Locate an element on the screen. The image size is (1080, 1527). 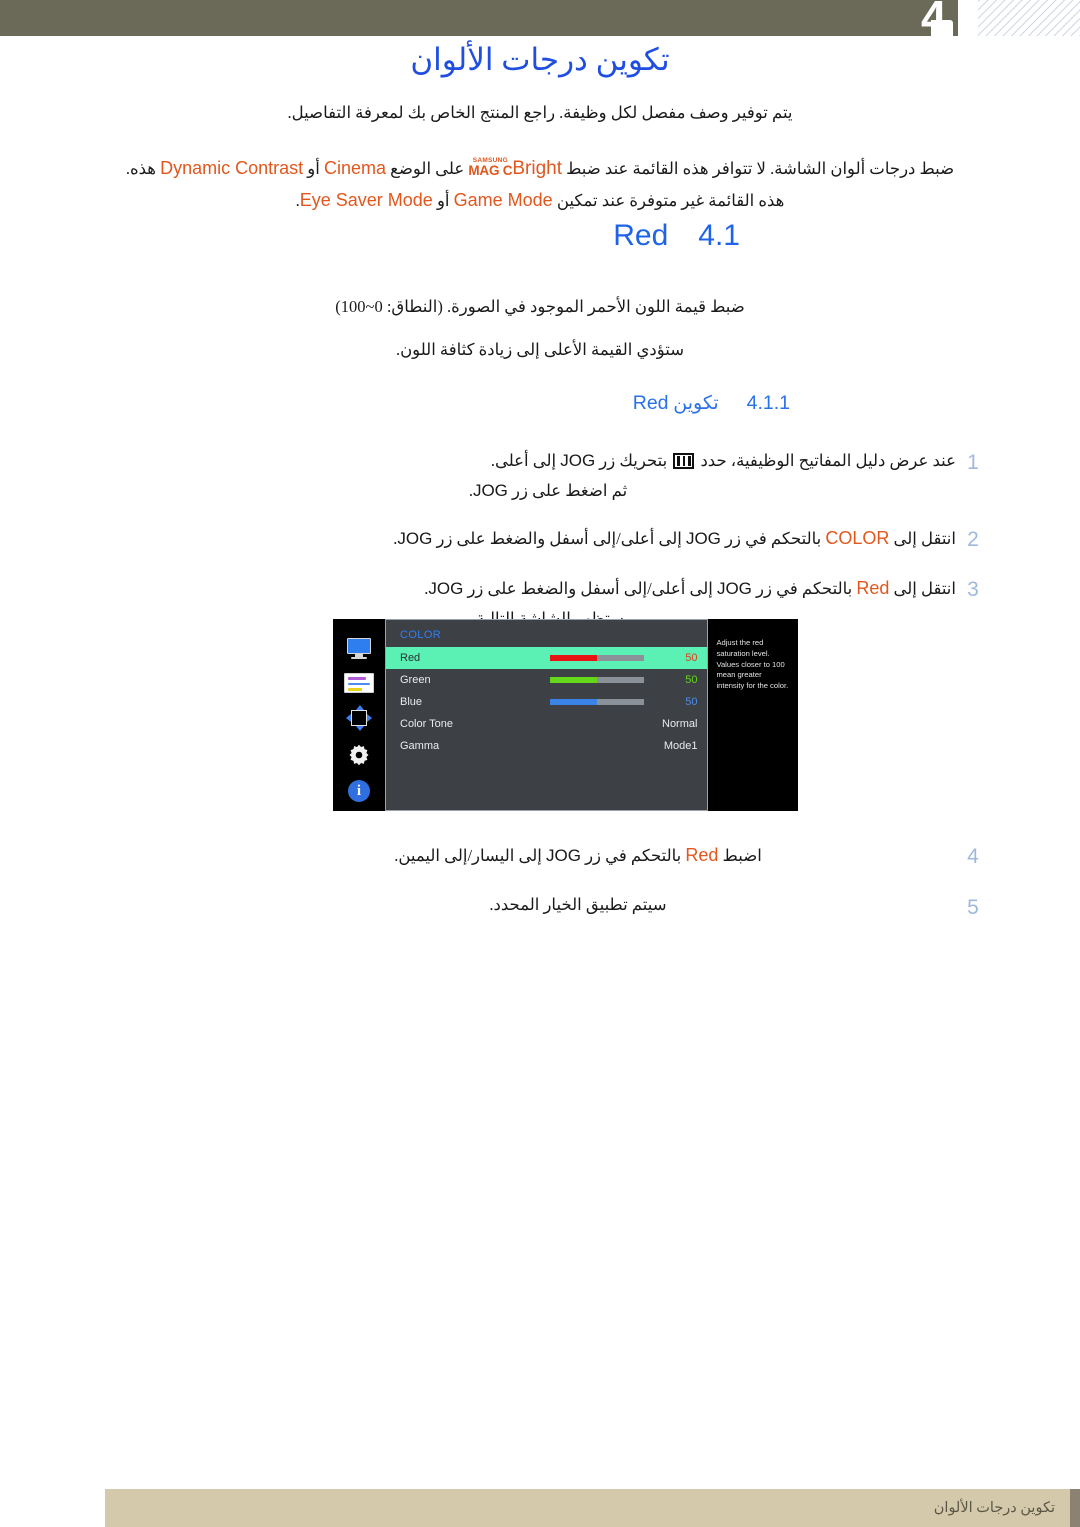
osd-row-blue: Blue 50 is located at coordinates (546, 702).